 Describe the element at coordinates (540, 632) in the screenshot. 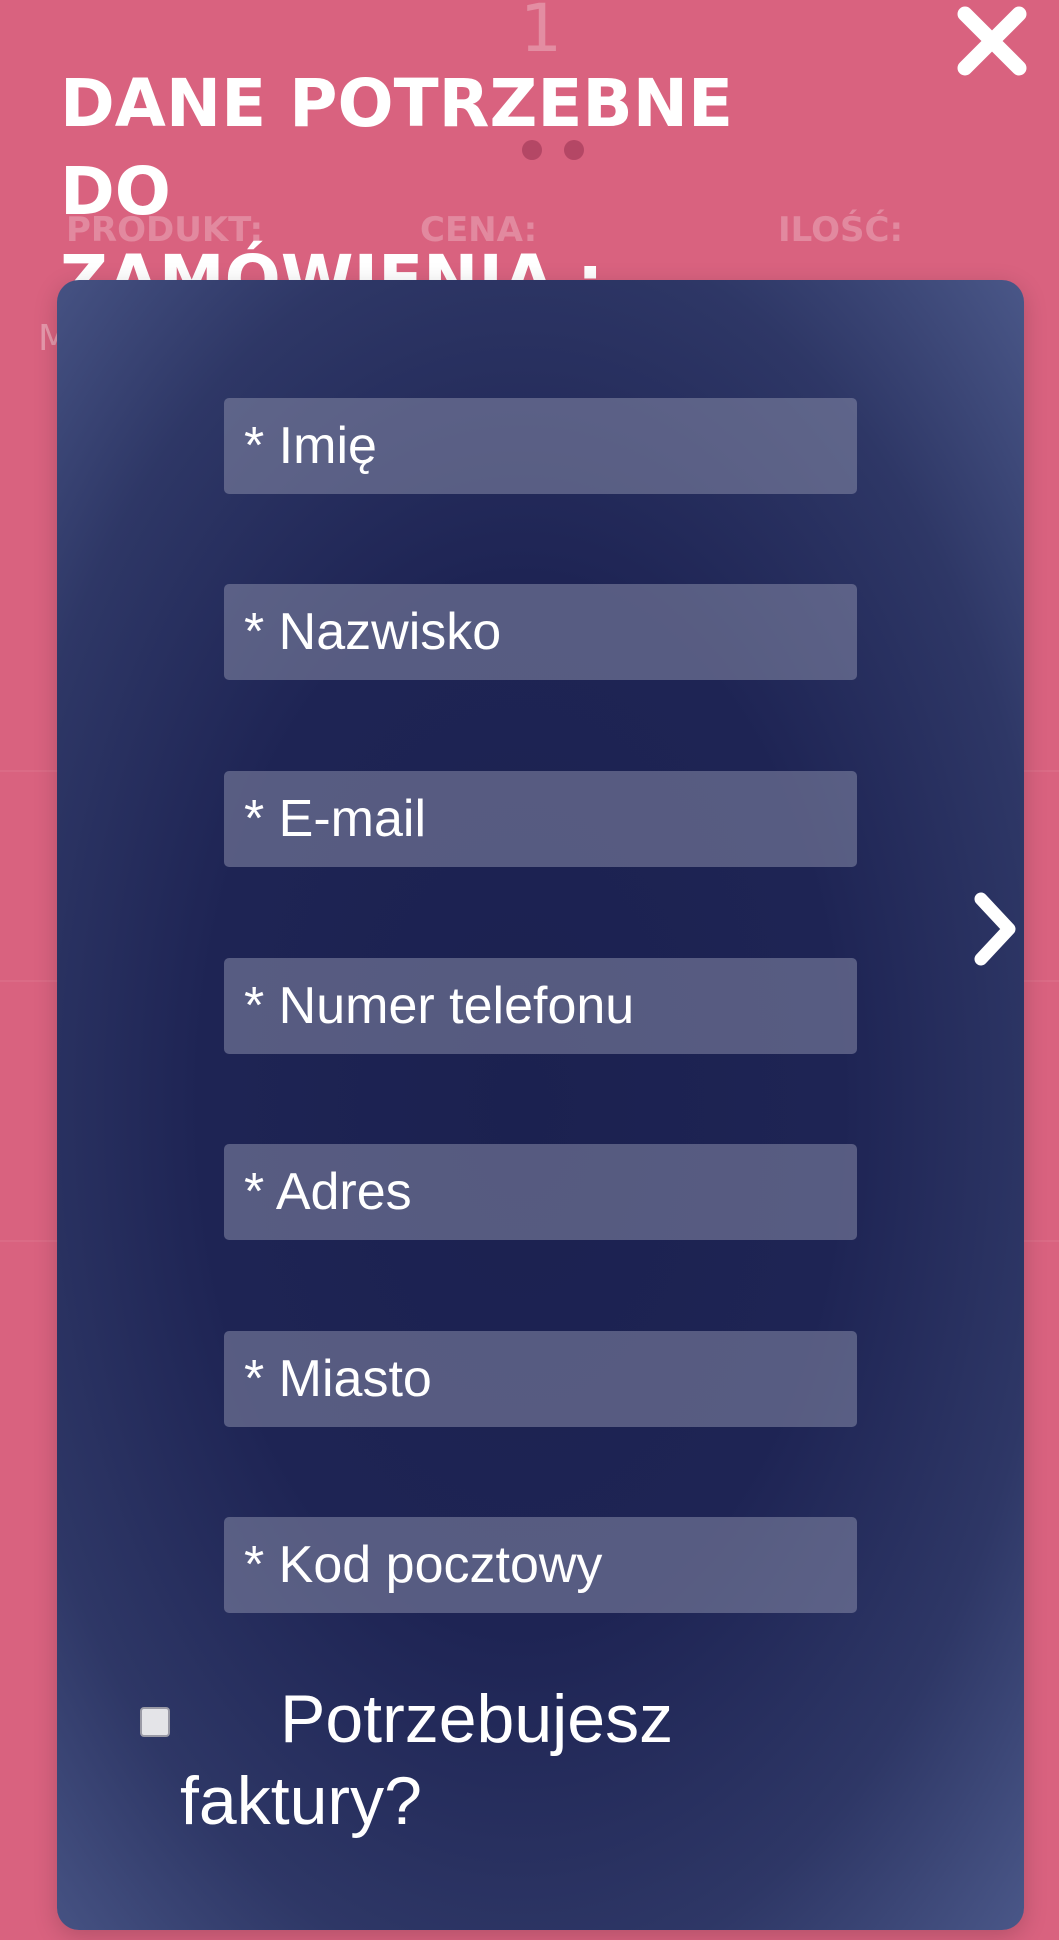

I see `last-name-field` at that location.